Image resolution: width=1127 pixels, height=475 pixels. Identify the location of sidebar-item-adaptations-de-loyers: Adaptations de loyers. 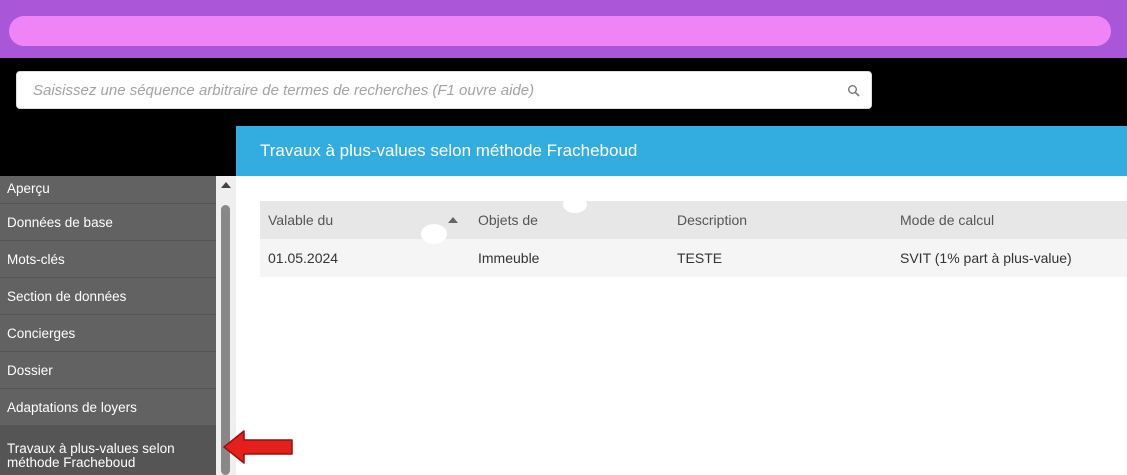
(108, 407).